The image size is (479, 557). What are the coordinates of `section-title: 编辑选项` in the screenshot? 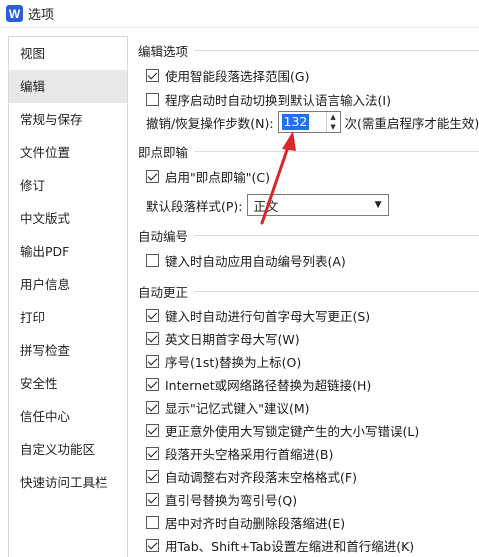 It's located at (163, 51).